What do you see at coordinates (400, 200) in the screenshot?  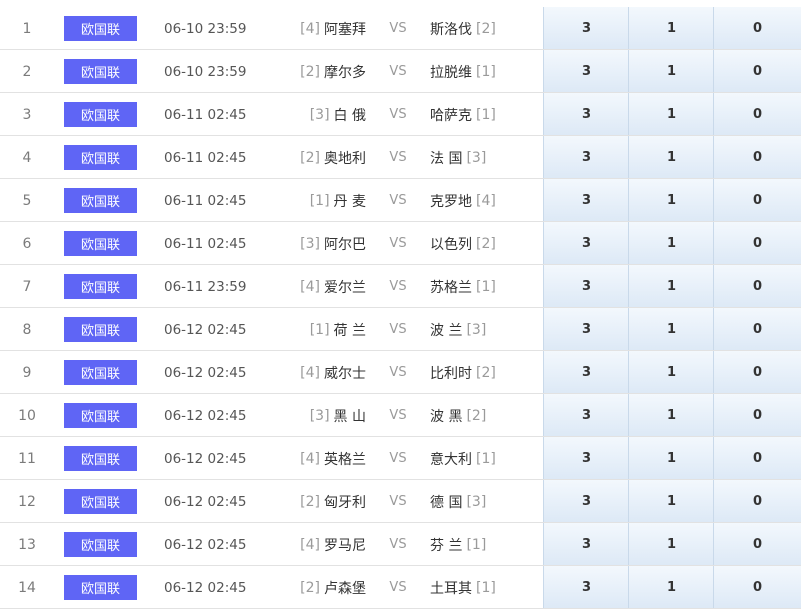 I see `table-row: 5 欧国联 06-11 02:45 [1] 丹 麦 VS 克罗地 [4] 3 1 0` at bounding box center [400, 200].